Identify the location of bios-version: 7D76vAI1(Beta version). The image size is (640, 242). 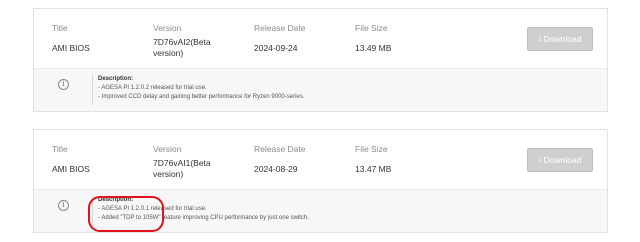
(182, 168).